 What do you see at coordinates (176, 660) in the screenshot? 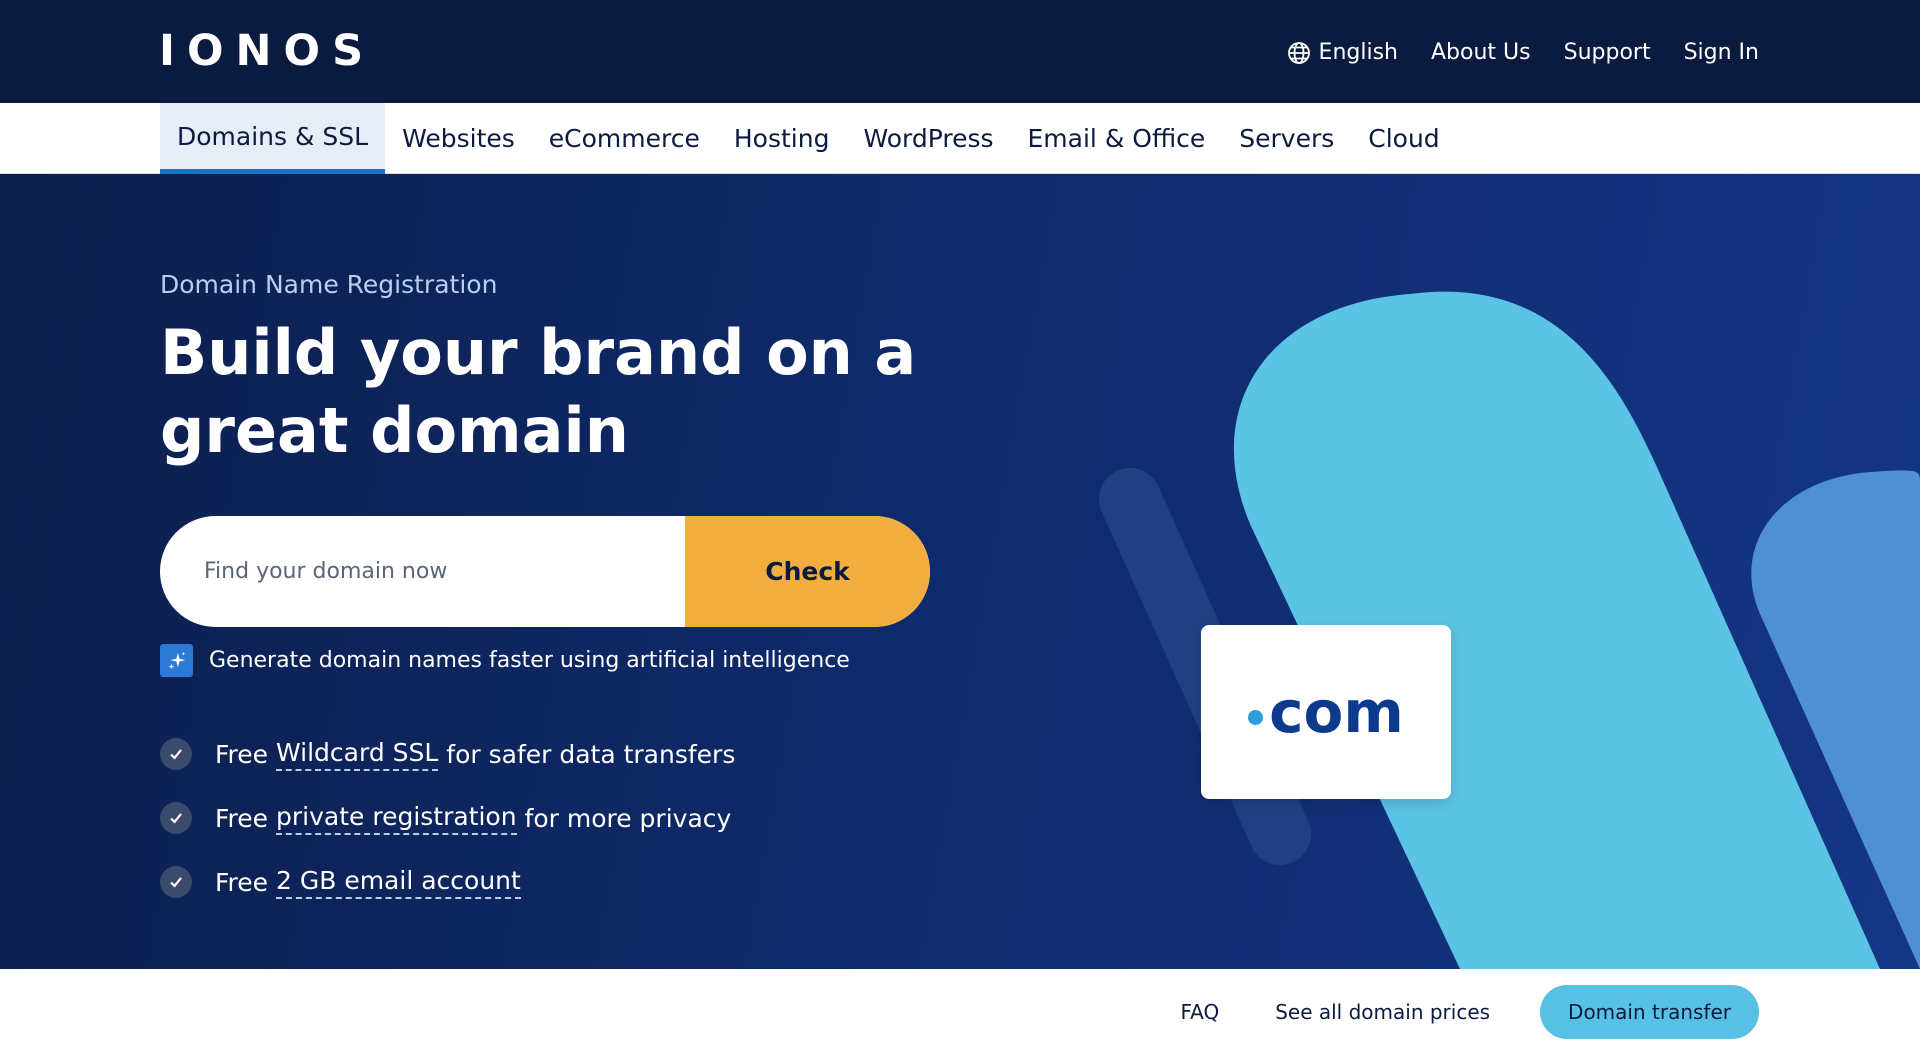
I see `sparkle-icon` at bounding box center [176, 660].